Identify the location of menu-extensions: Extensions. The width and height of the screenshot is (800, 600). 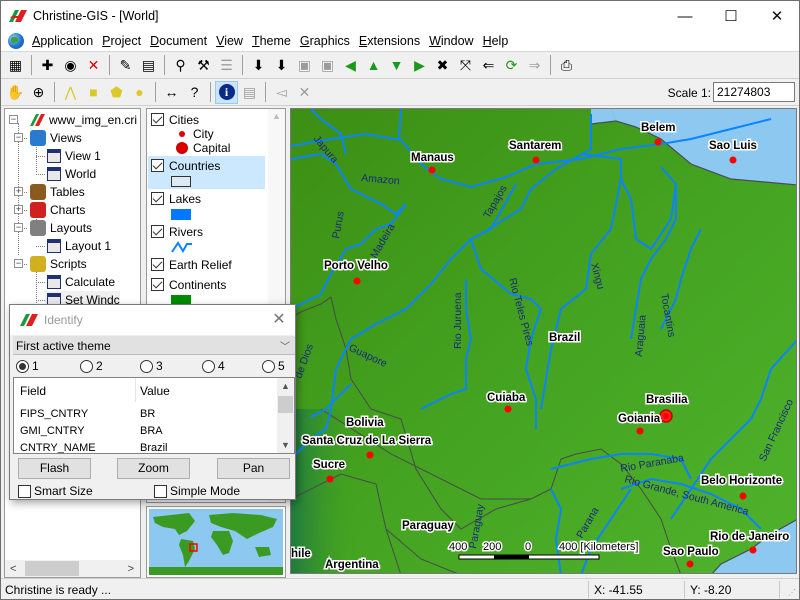
(389, 41).